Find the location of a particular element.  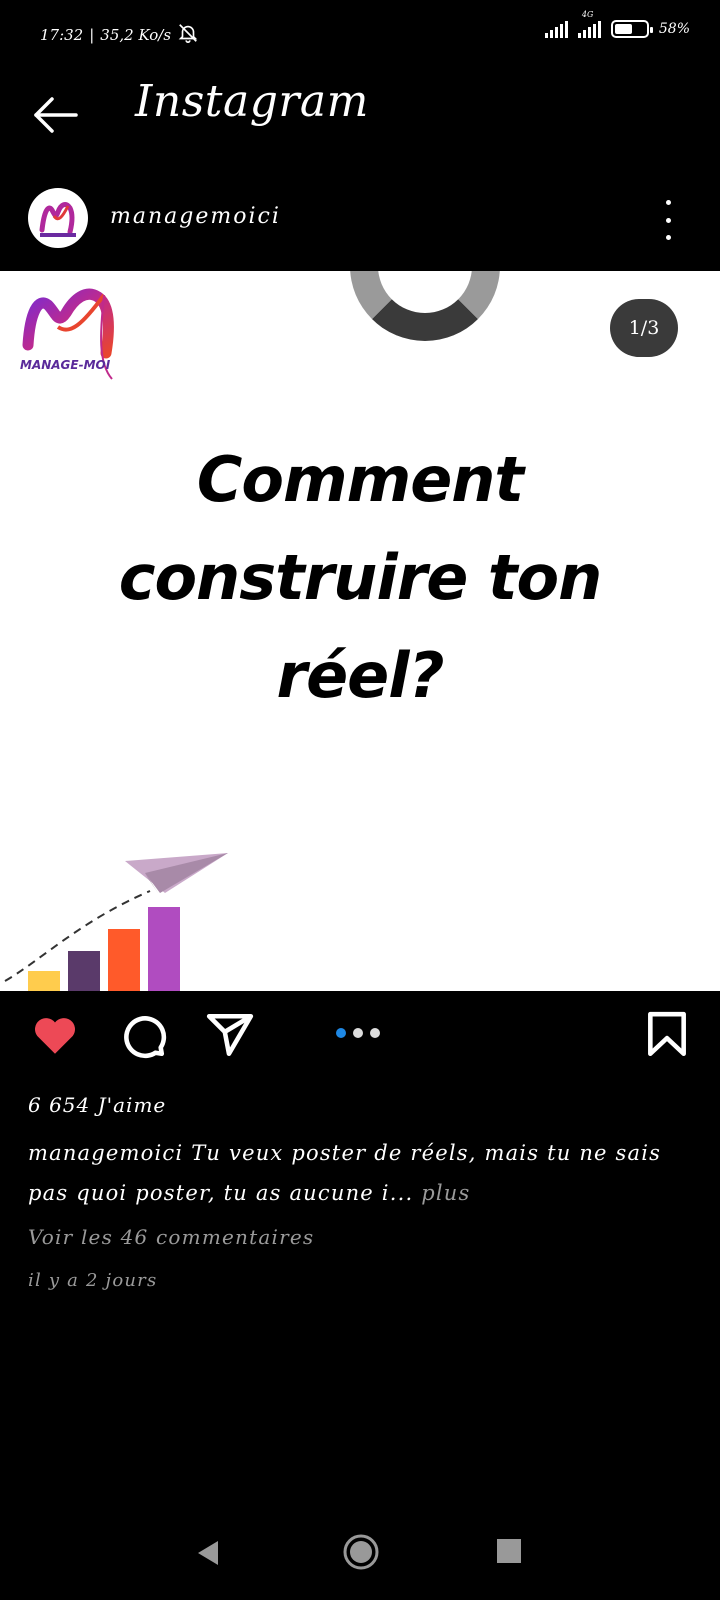

headline-line-3: réel? is located at coordinates (360, 675).